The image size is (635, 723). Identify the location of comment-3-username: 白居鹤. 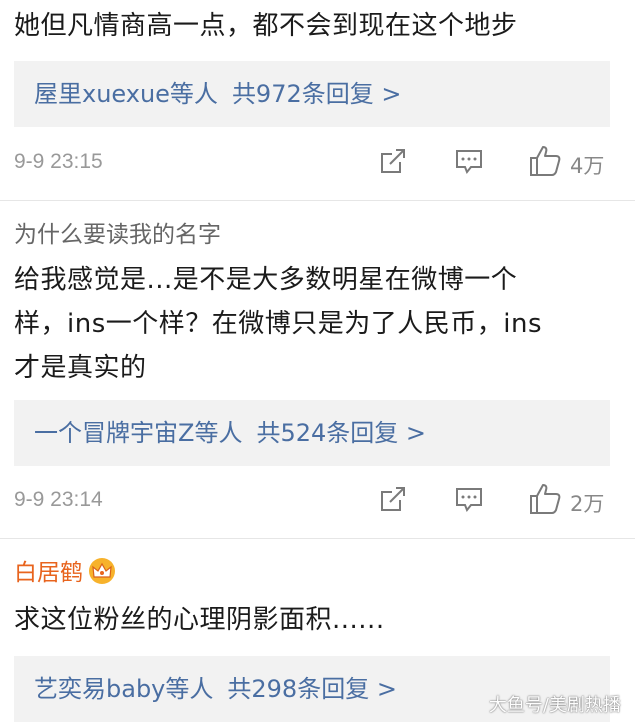
(64, 573).